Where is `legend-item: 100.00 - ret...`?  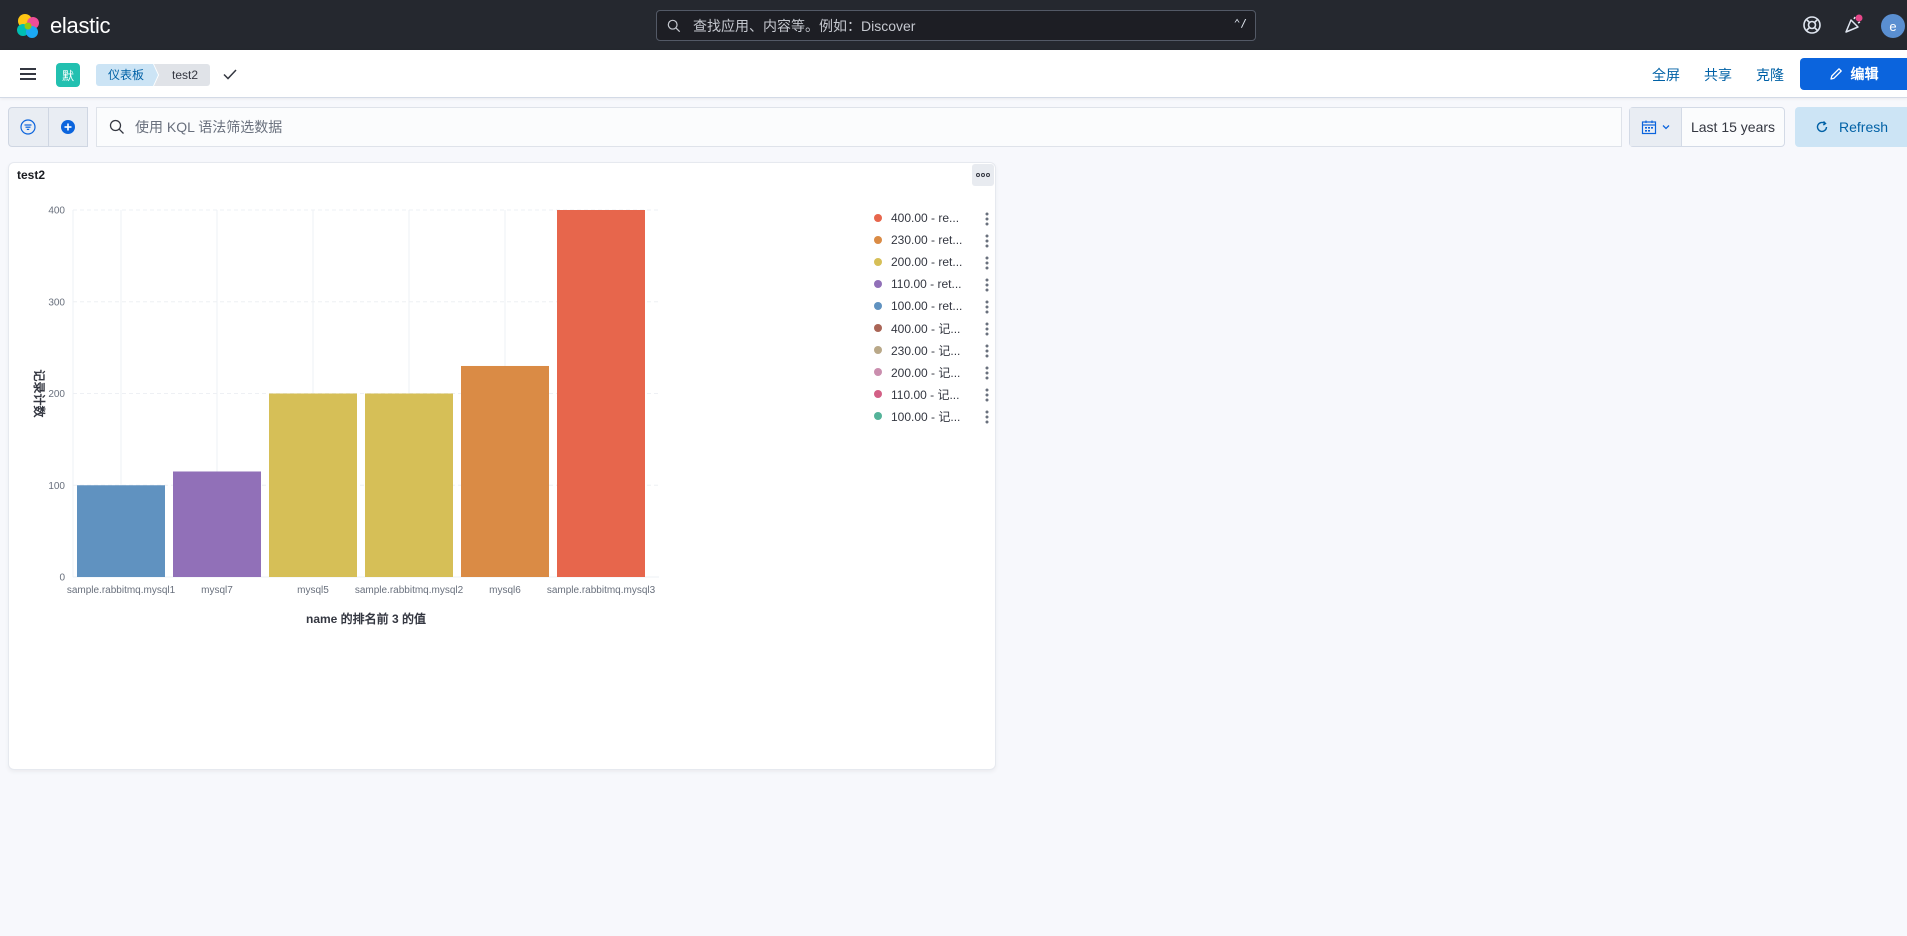
legend-item: 100.00 - ret... is located at coordinates (929, 306).